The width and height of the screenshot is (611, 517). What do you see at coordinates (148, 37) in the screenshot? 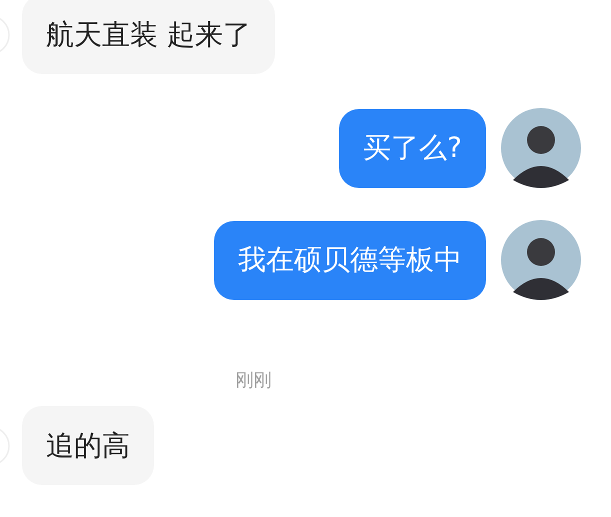
I see `message-bubble: 航天直装 起来了` at bounding box center [148, 37].